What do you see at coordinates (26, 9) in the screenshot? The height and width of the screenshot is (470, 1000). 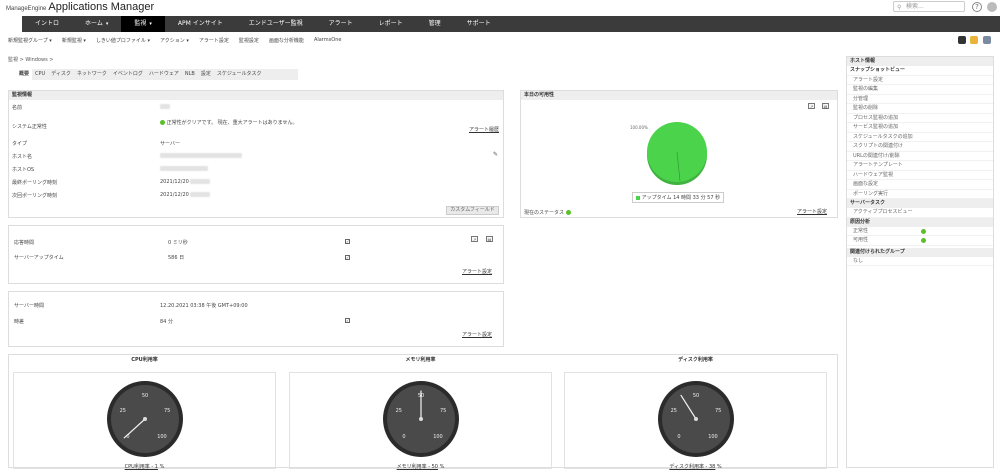 I see `vendor-name: ManageEngine` at bounding box center [26, 9].